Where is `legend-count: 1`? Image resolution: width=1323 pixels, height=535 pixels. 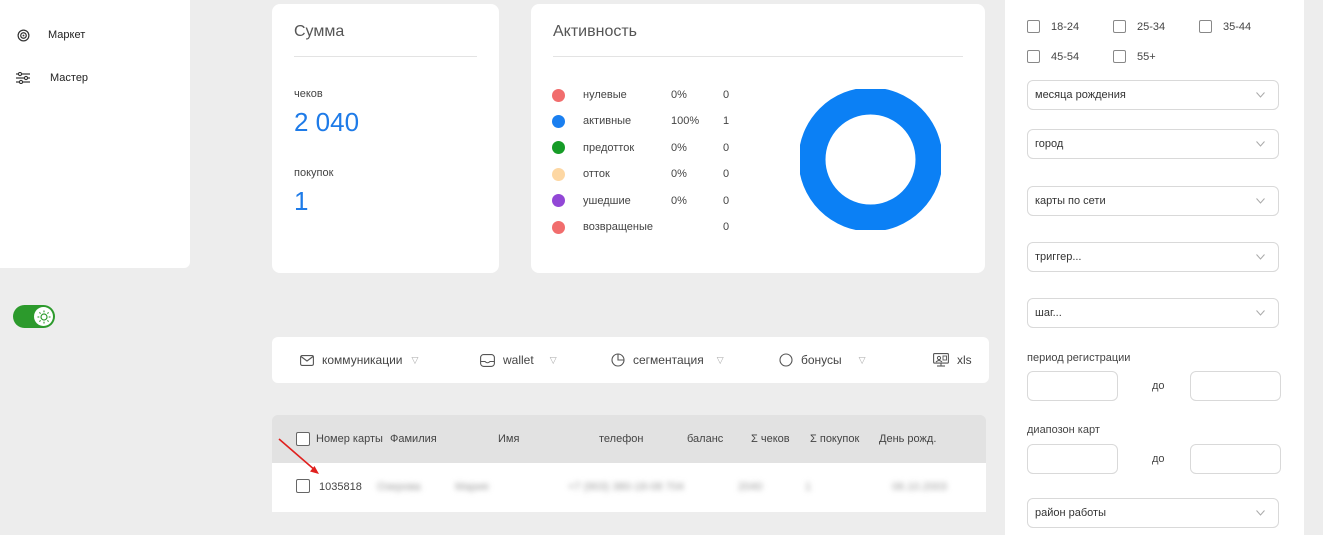 legend-count: 1 is located at coordinates (726, 121).